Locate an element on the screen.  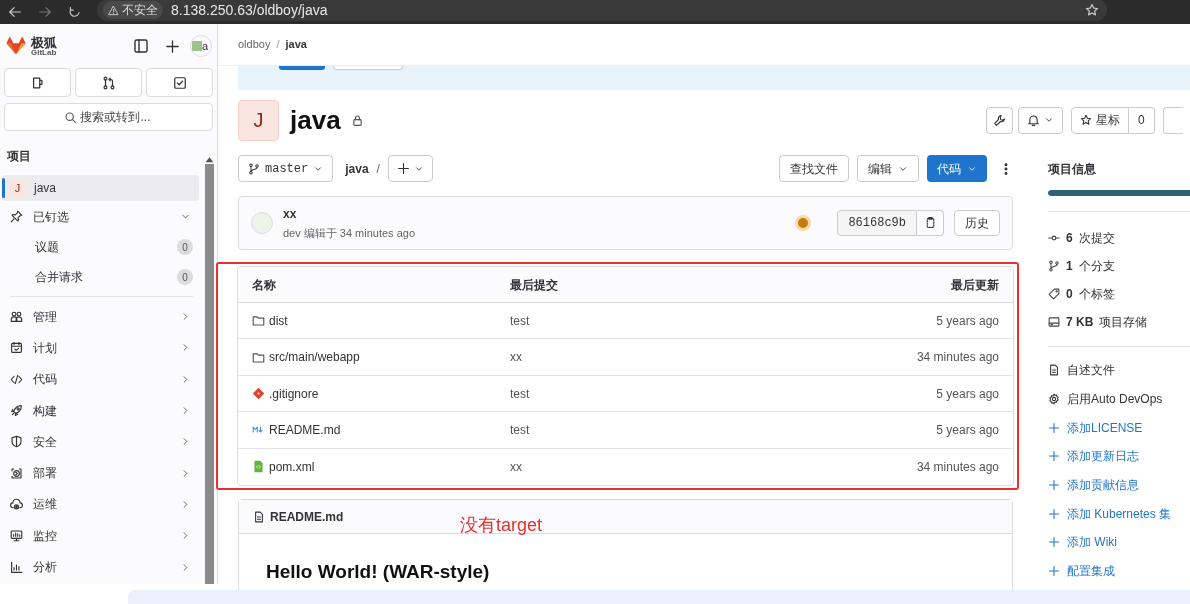
settings-button is located at coordinates (999, 120).